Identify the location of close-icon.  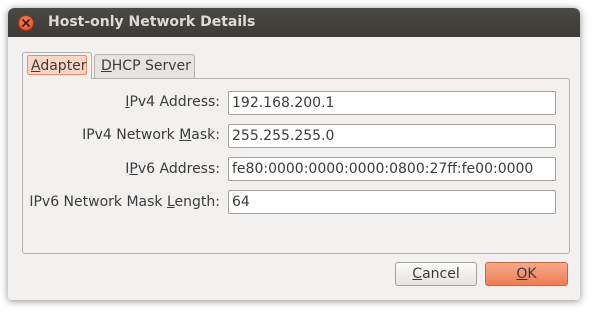
(26, 23).